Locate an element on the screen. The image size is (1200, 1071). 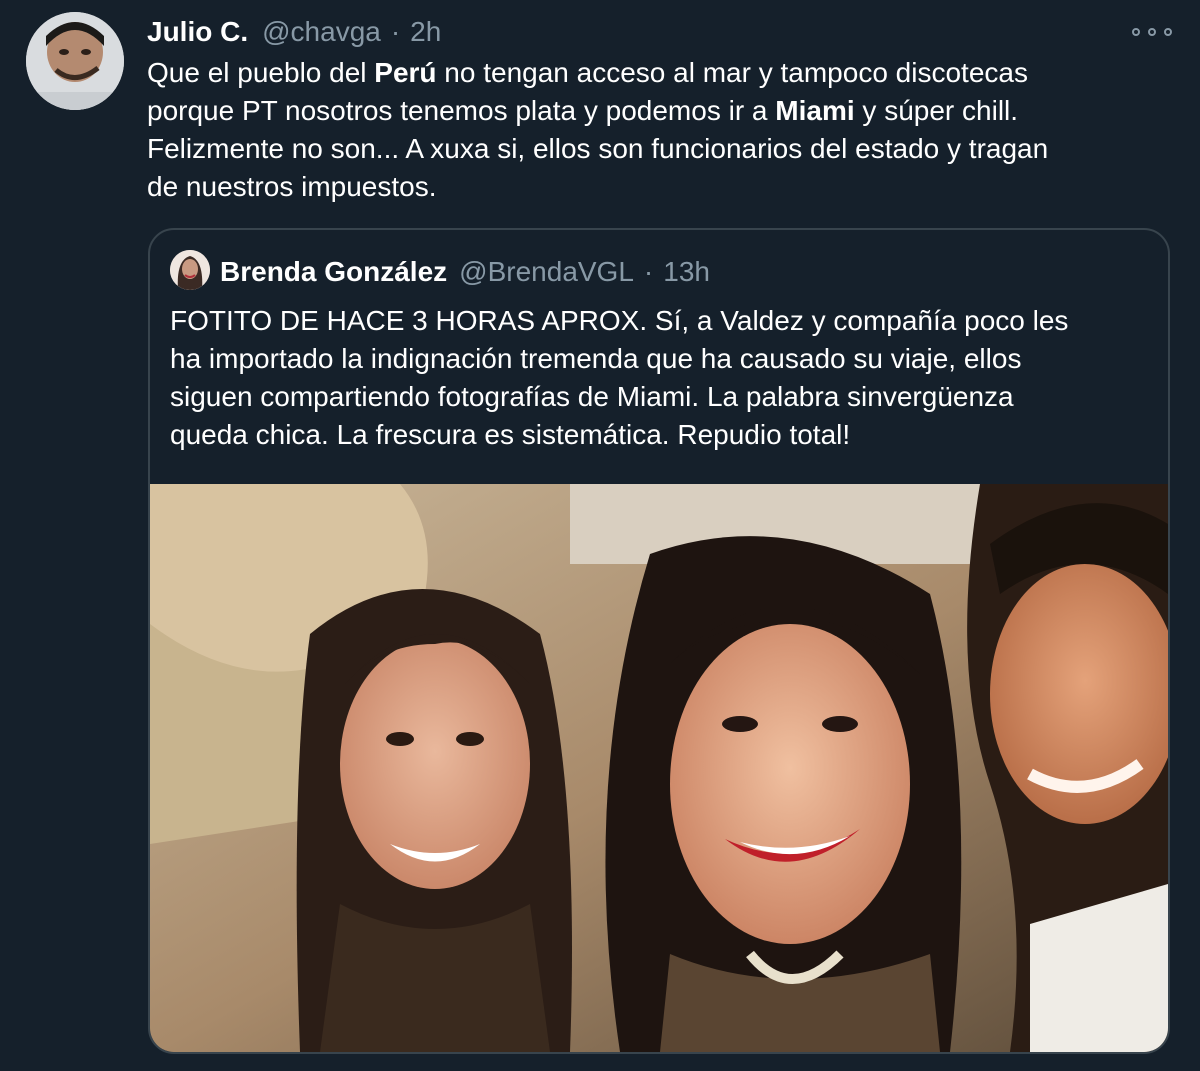
quoted-display-name: Brenda González is located at coordinates (333, 272).